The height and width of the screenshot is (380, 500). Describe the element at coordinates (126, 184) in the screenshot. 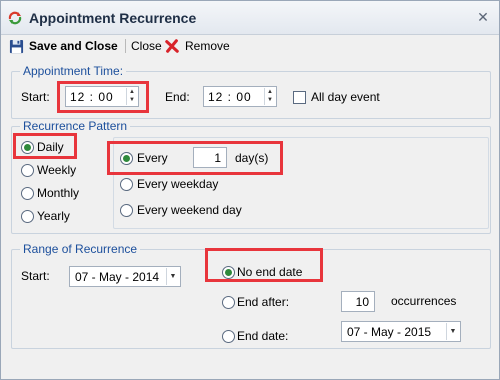

I see `every-weekday-radio` at that location.